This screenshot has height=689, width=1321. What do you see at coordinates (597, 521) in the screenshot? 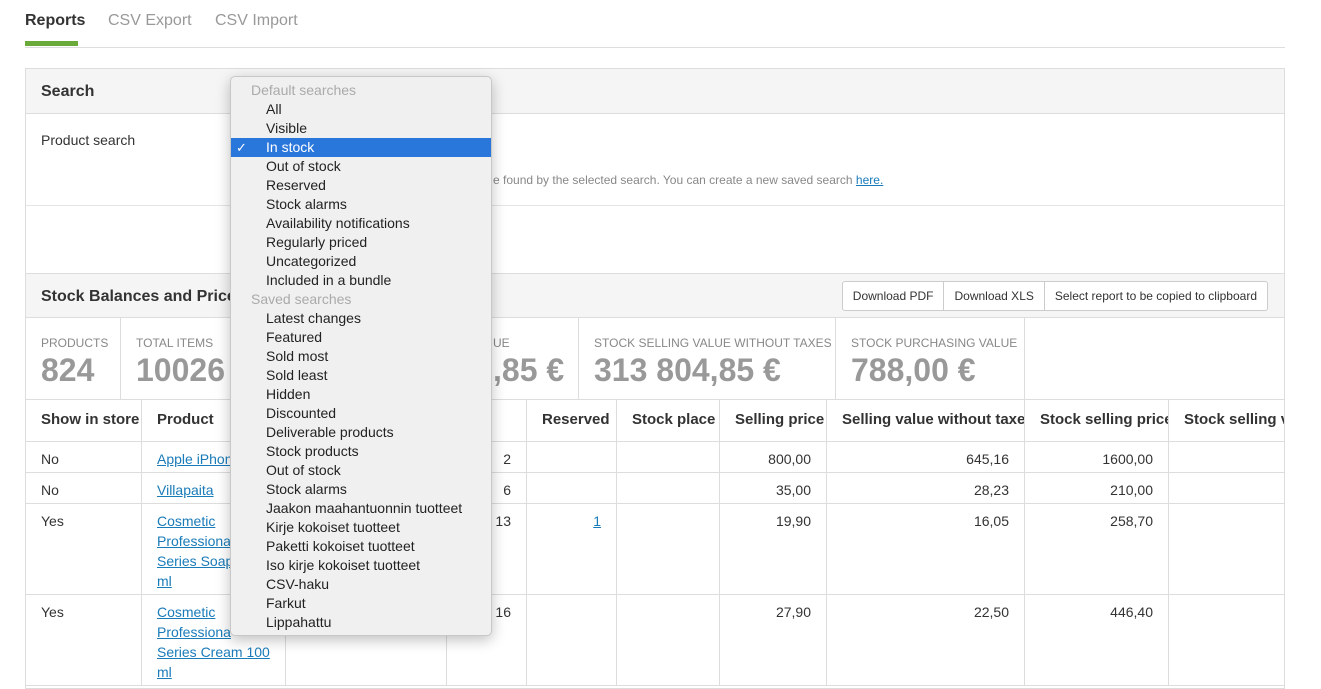
I see `reserved-link: 1` at bounding box center [597, 521].